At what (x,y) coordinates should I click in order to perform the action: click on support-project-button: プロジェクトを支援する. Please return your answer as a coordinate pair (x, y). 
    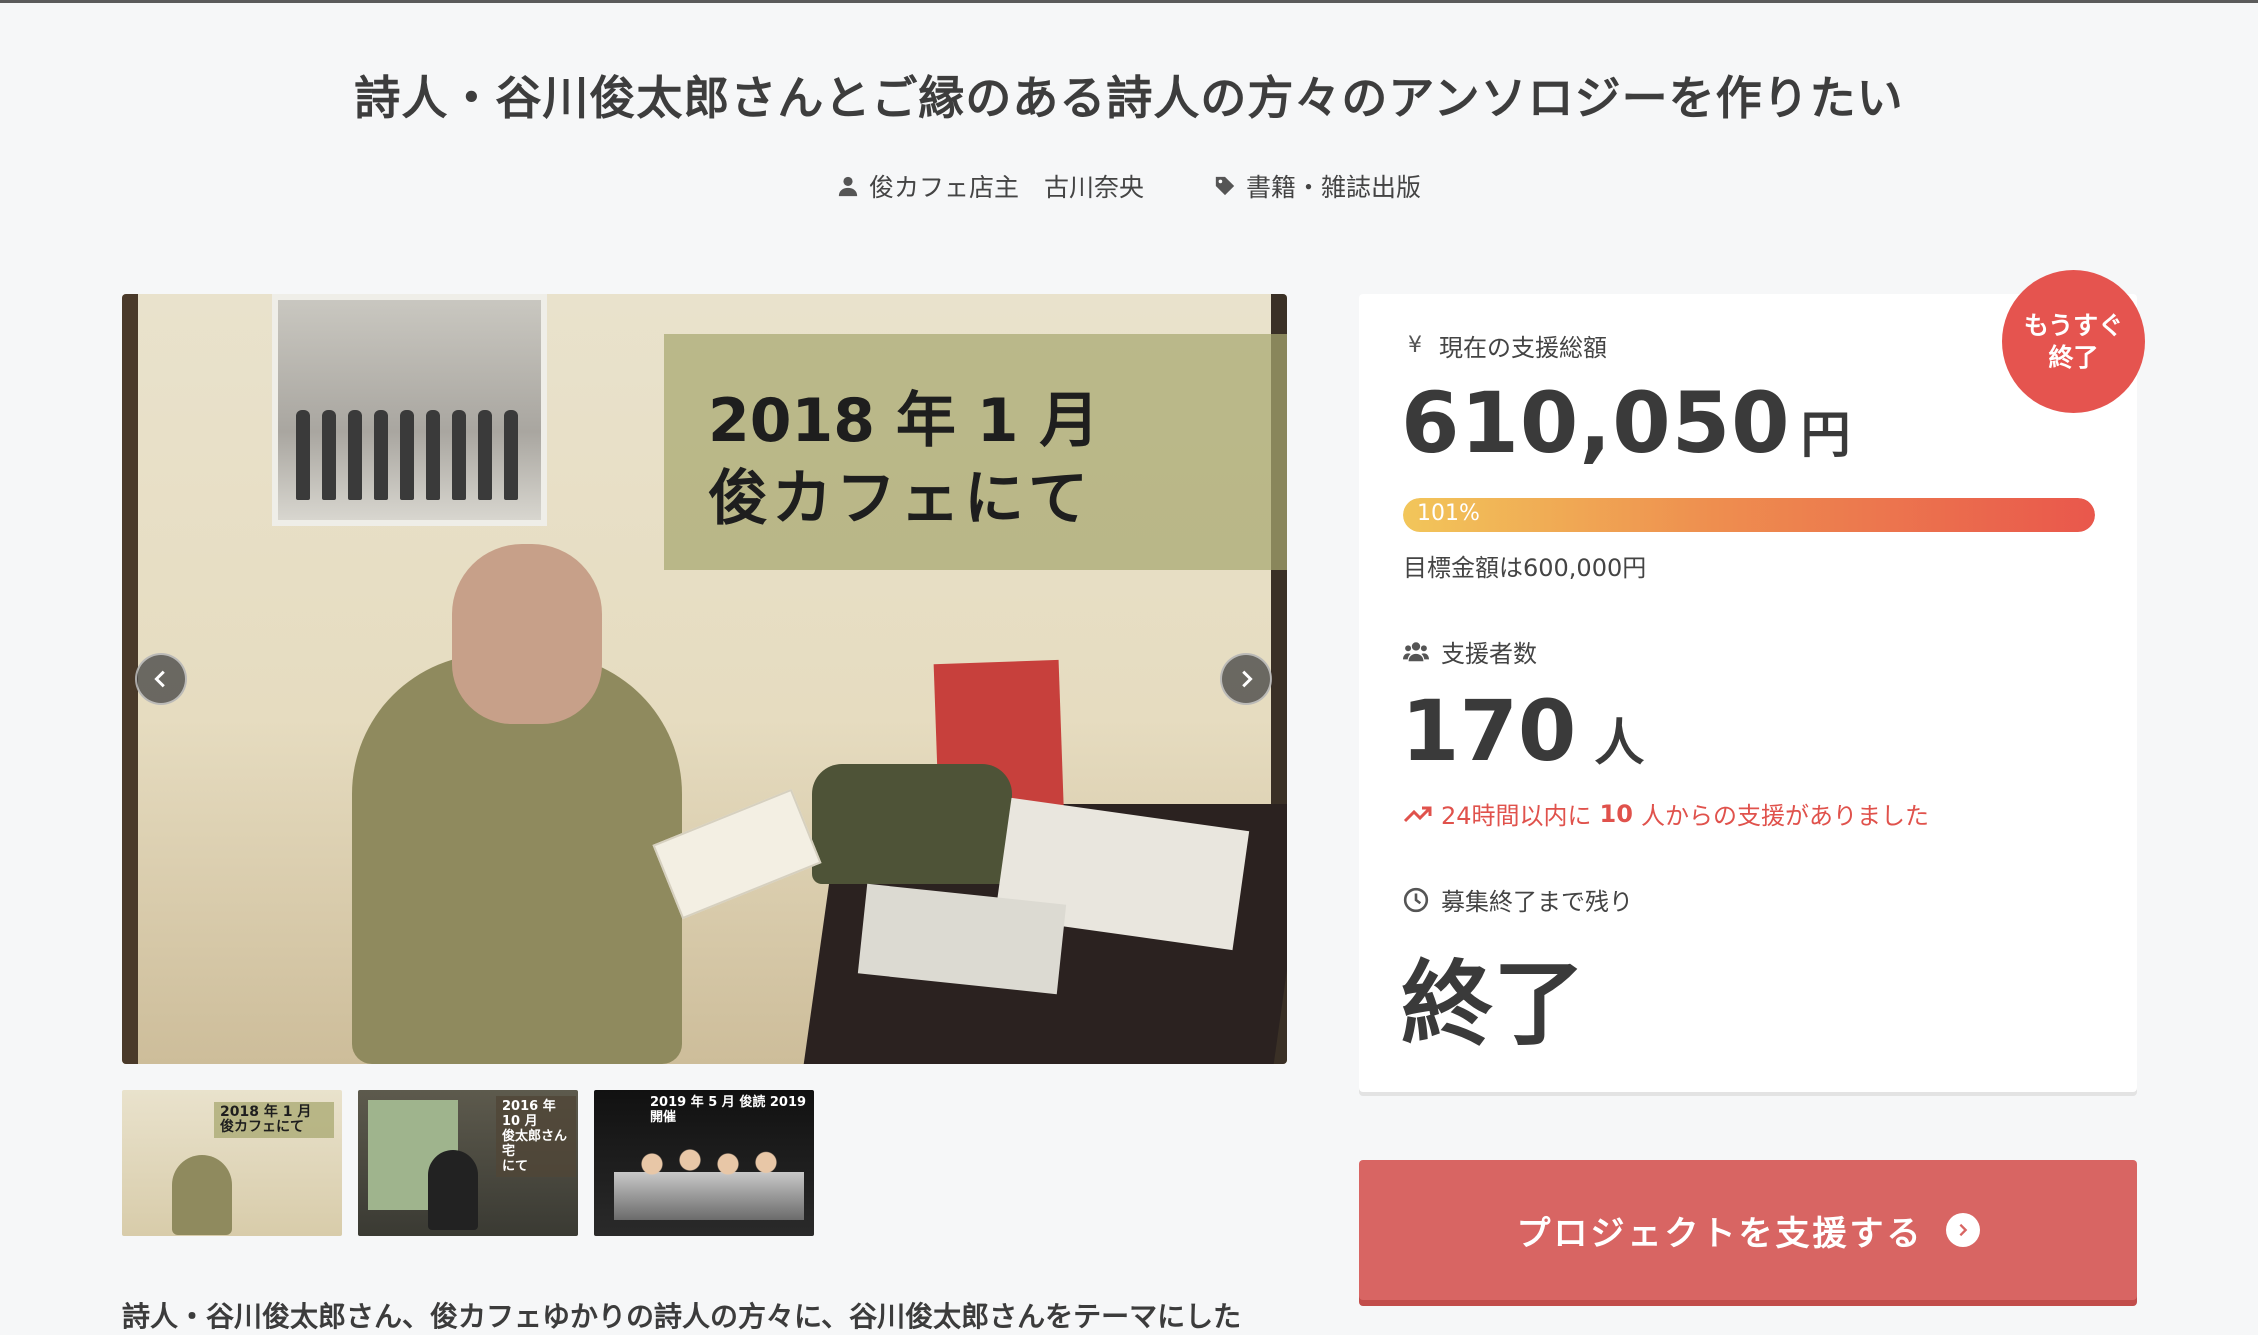
    Looking at the image, I should click on (1748, 1230).